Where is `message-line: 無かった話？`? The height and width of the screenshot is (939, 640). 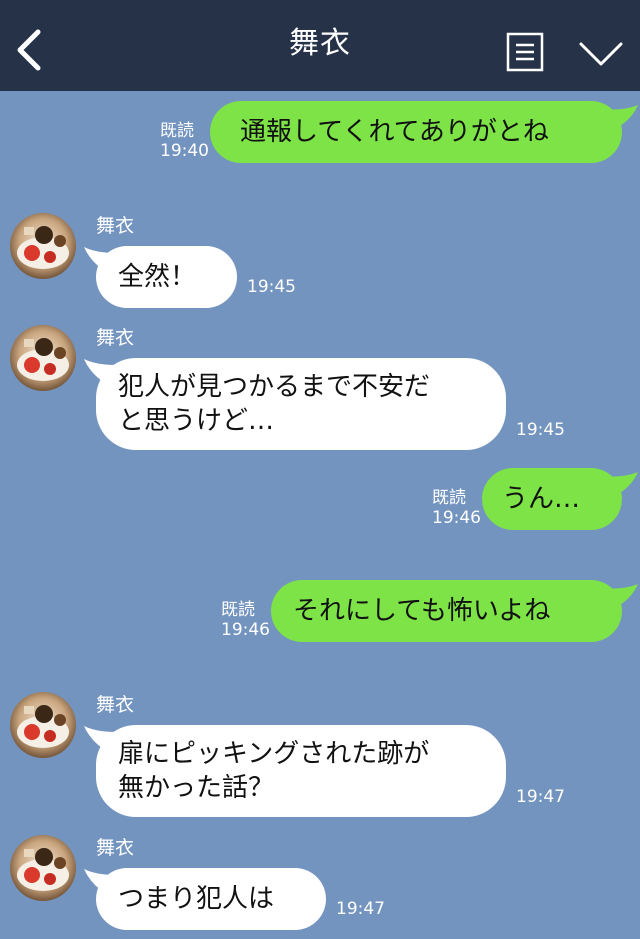
message-line: 無かった話？ is located at coordinates (196, 788).